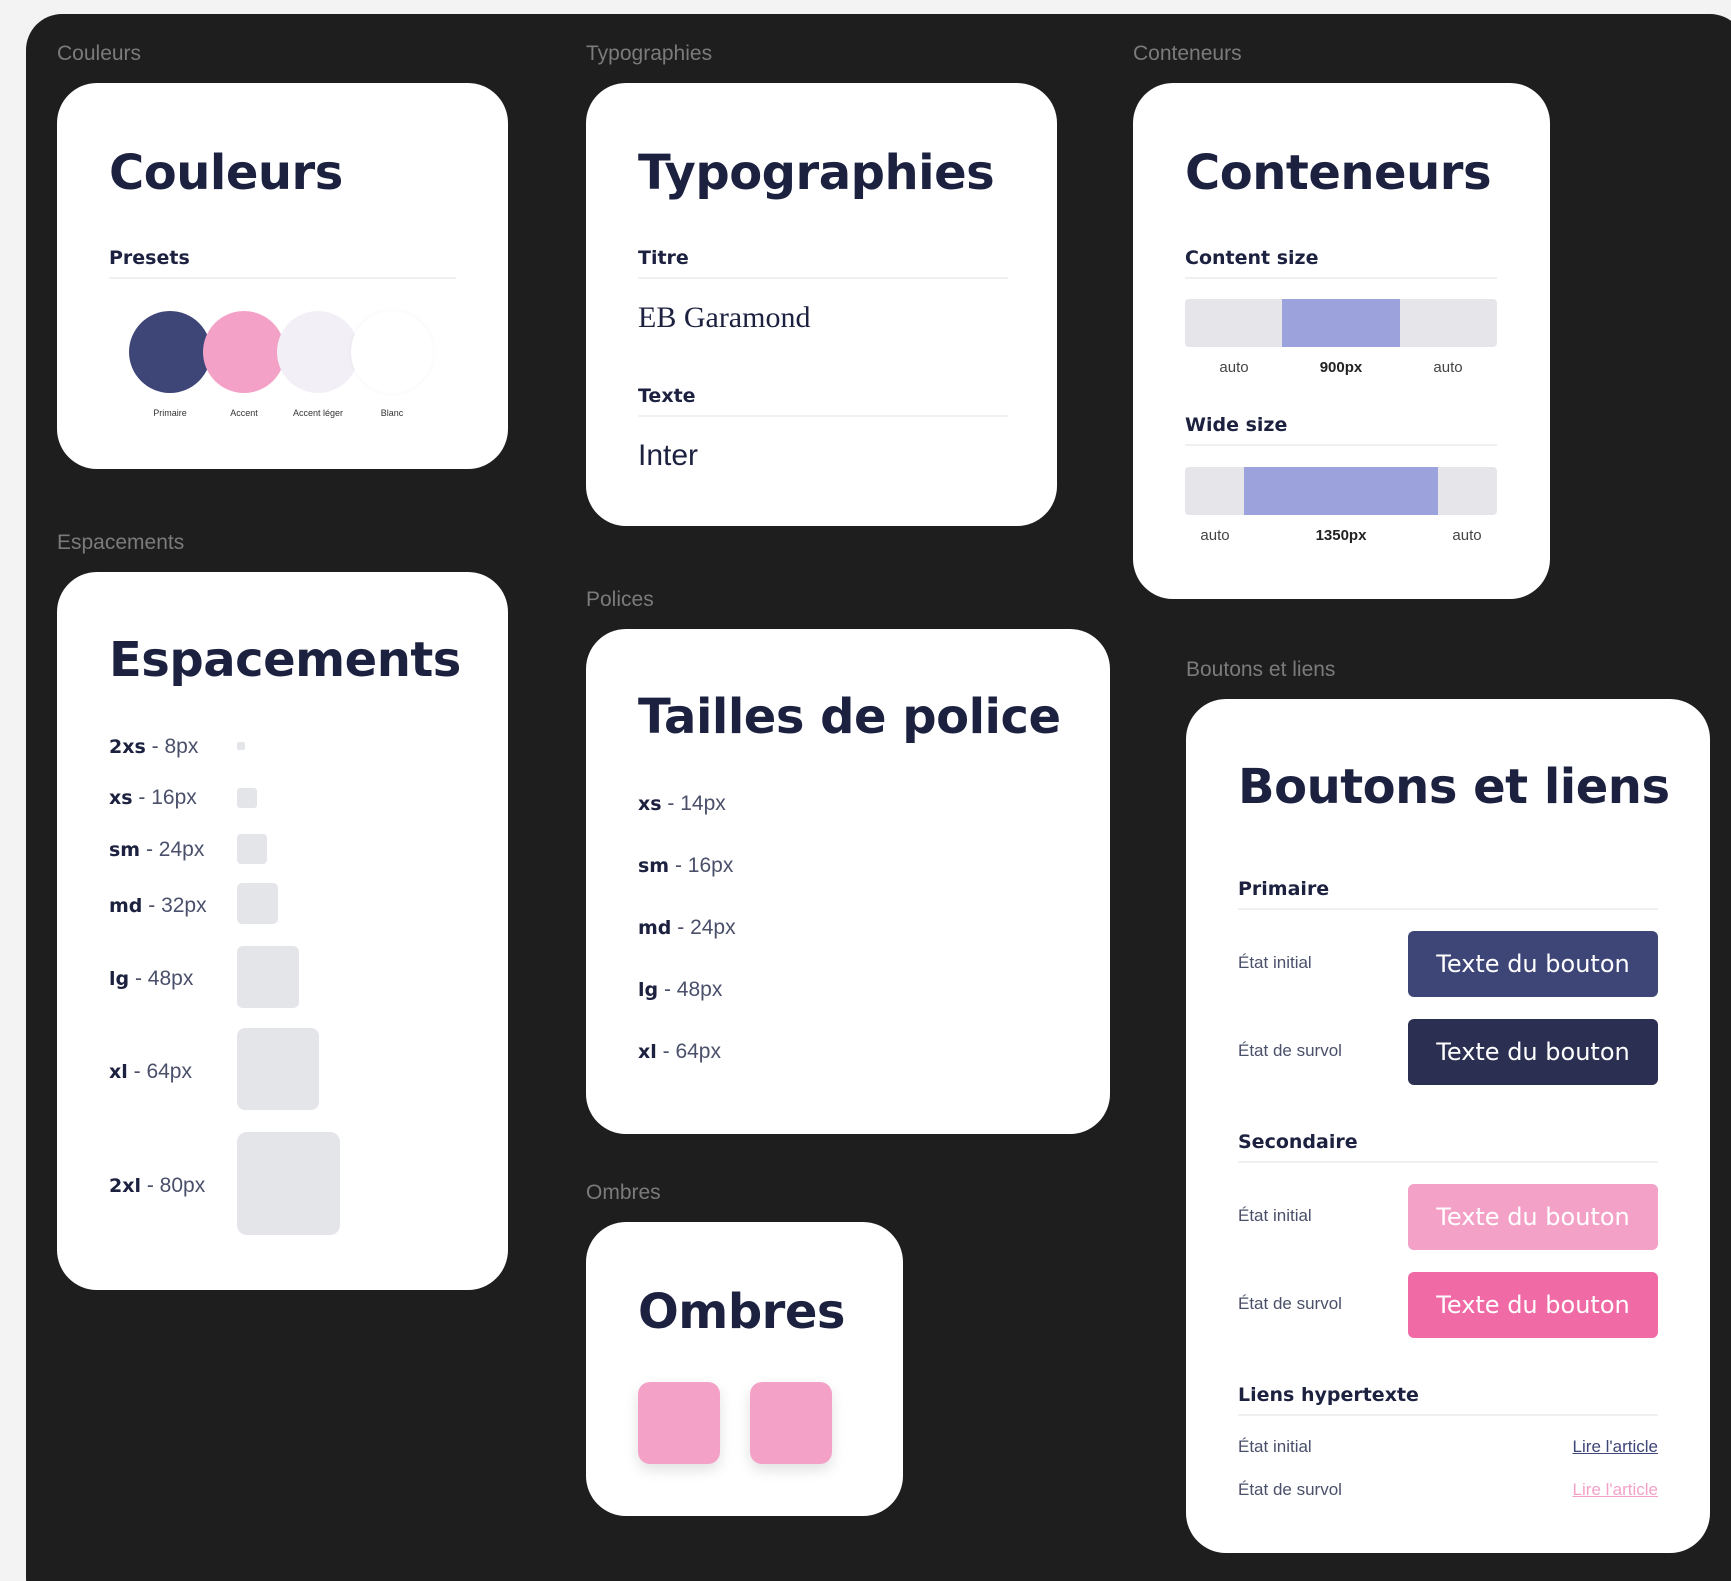 Image resolution: width=1731 pixels, height=1581 pixels. I want to click on spacing-row-md: md - 32px, so click(158, 905).